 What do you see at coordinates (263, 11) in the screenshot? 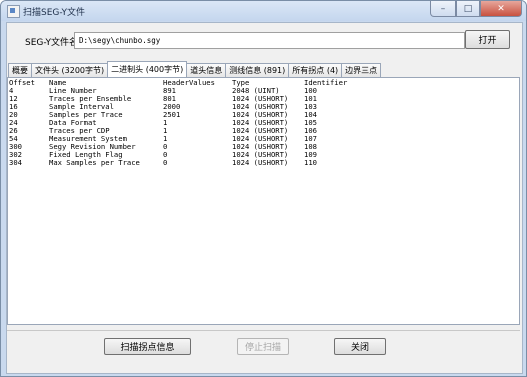
I see `title-bar: 扫描SEG-Y文件 – □ ✕` at bounding box center [263, 11].